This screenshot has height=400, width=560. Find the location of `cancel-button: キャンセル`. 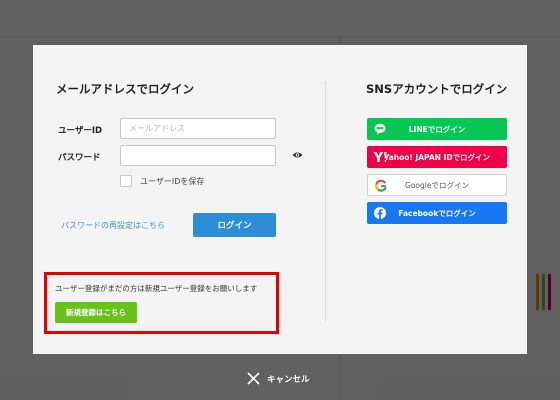

cancel-button: キャンセル is located at coordinates (278, 378).